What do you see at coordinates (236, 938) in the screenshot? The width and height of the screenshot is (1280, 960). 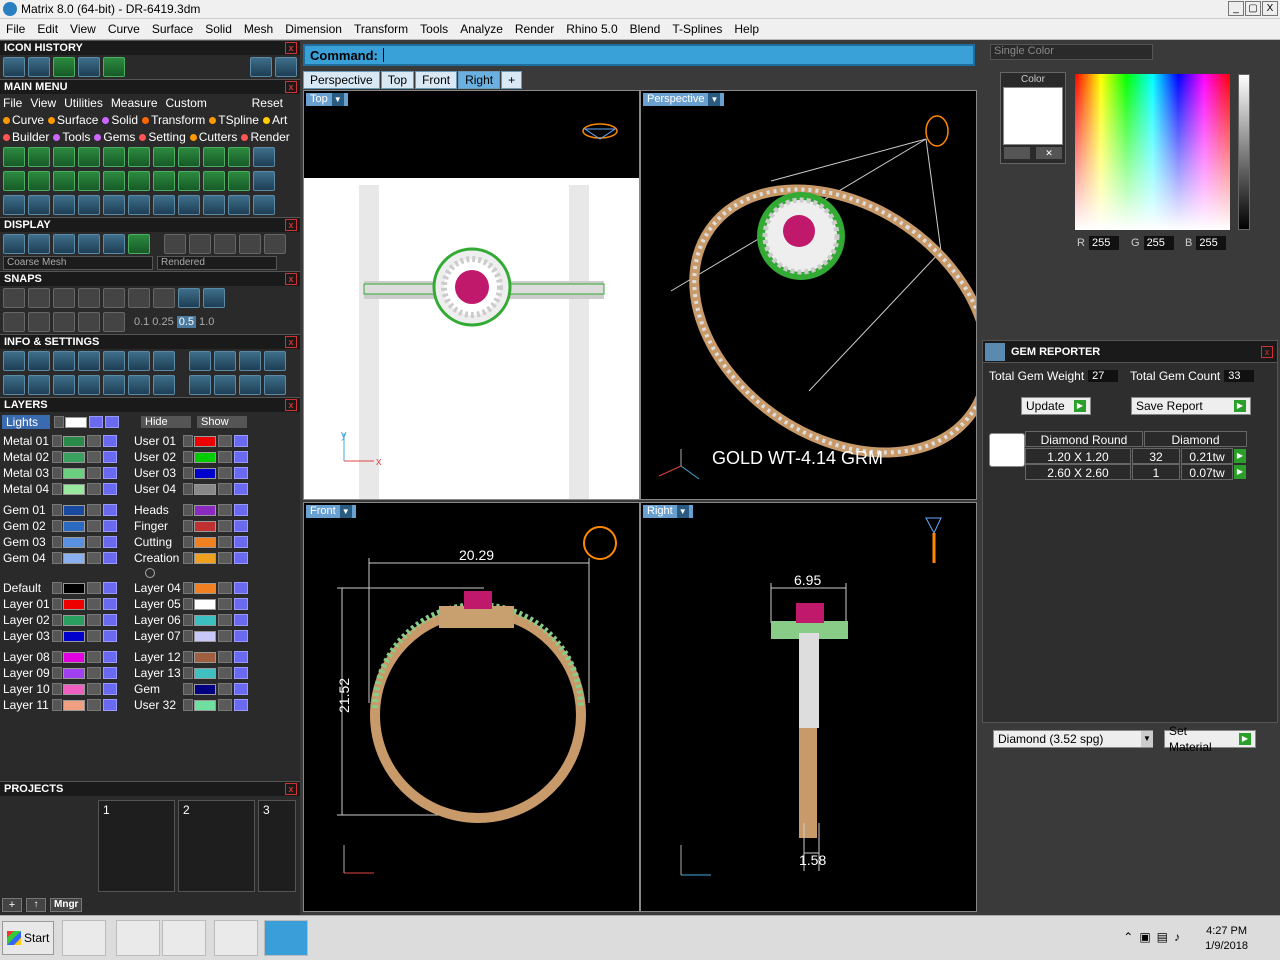 I see `paint-icon` at bounding box center [236, 938].